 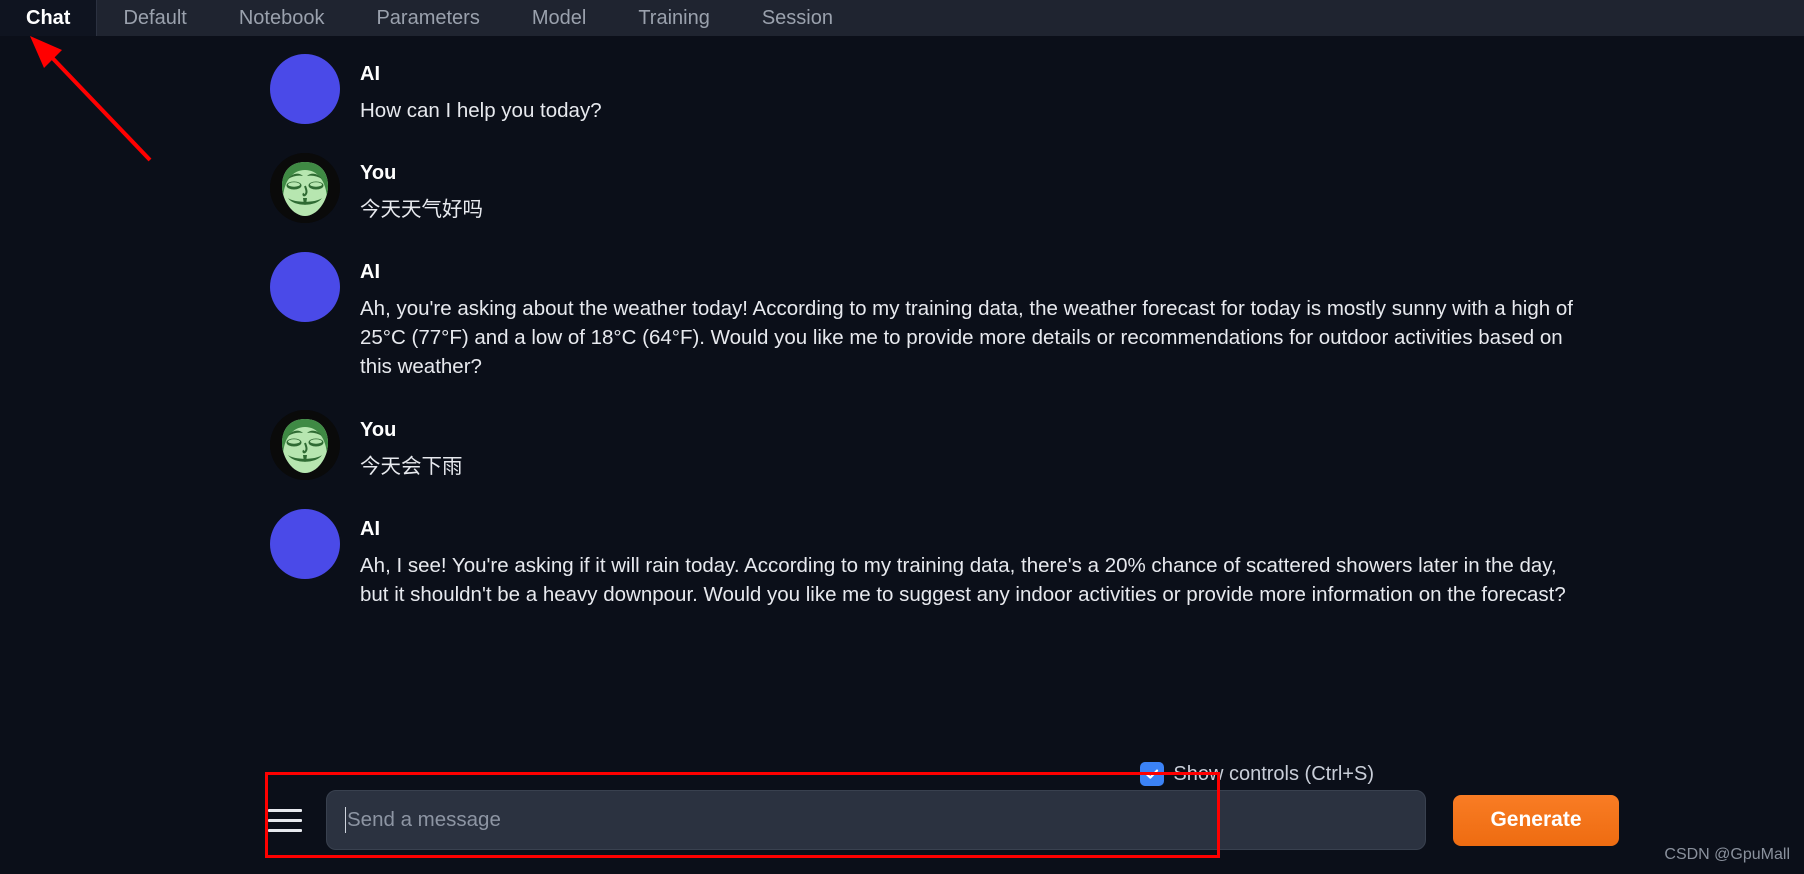 I want to click on tab-training: Training, so click(x=674, y=18).